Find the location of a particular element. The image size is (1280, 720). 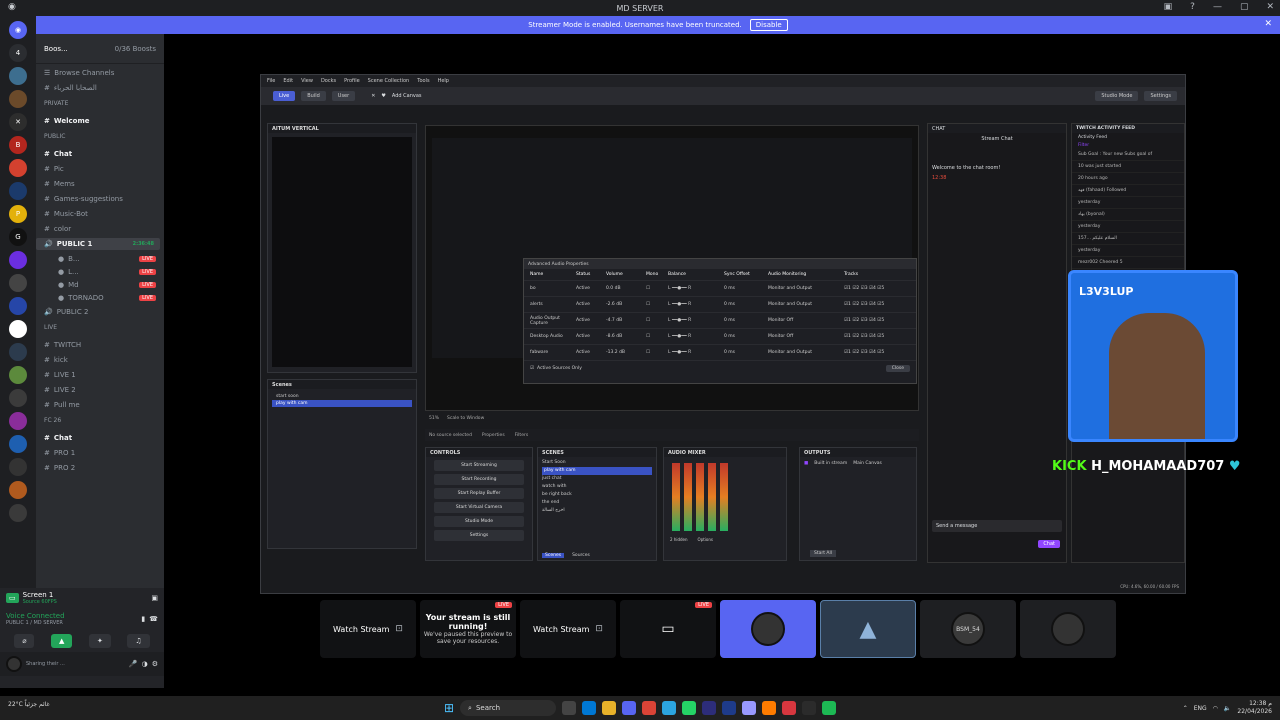

volume-field: -4.7 dB is located at coordinates (623, 320).